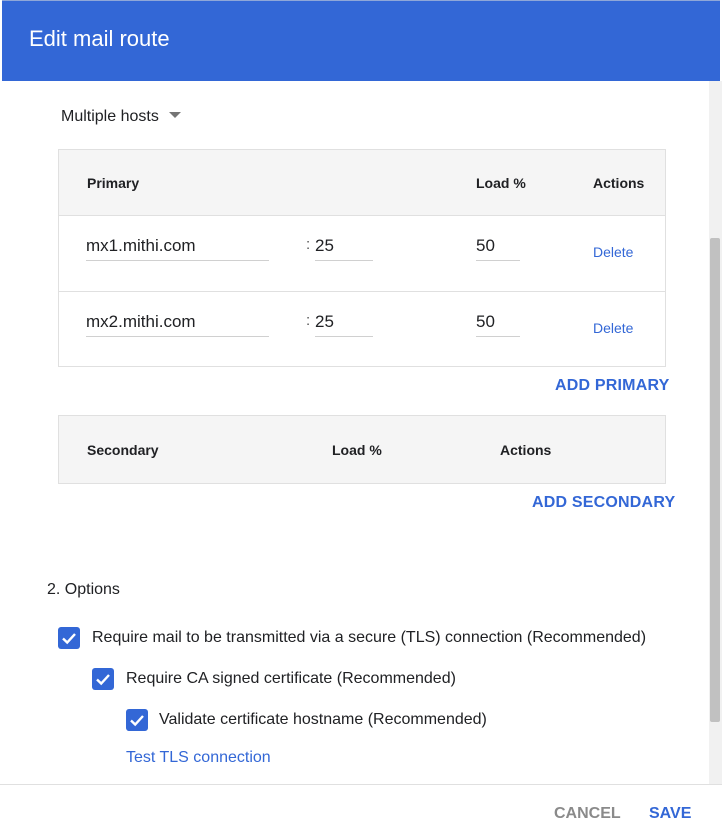 The width and height of the screenshot is (722, 840). What do you see at coordinates (113, 183) in the screenshot?
I see `primary-column-header: Primary` at bounding box center [113, 183].